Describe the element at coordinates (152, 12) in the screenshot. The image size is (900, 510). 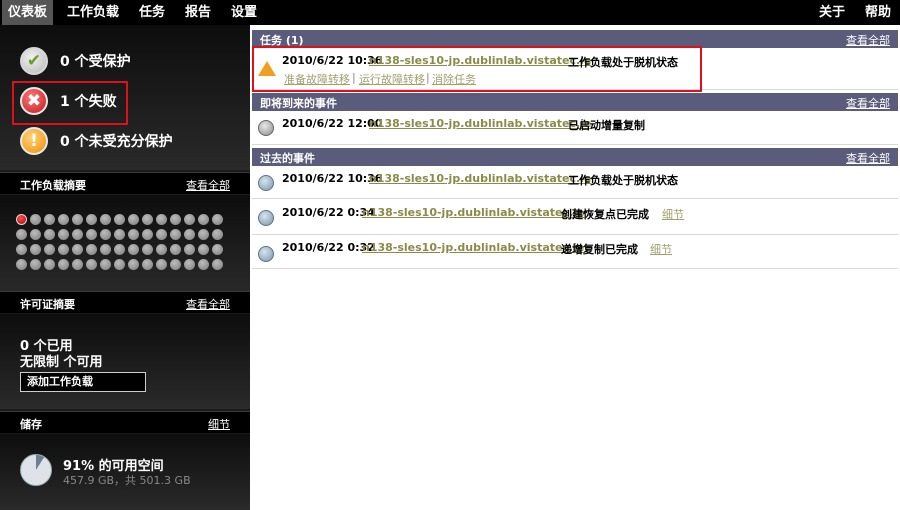
I see `nav-tasks: 任务` at that location.